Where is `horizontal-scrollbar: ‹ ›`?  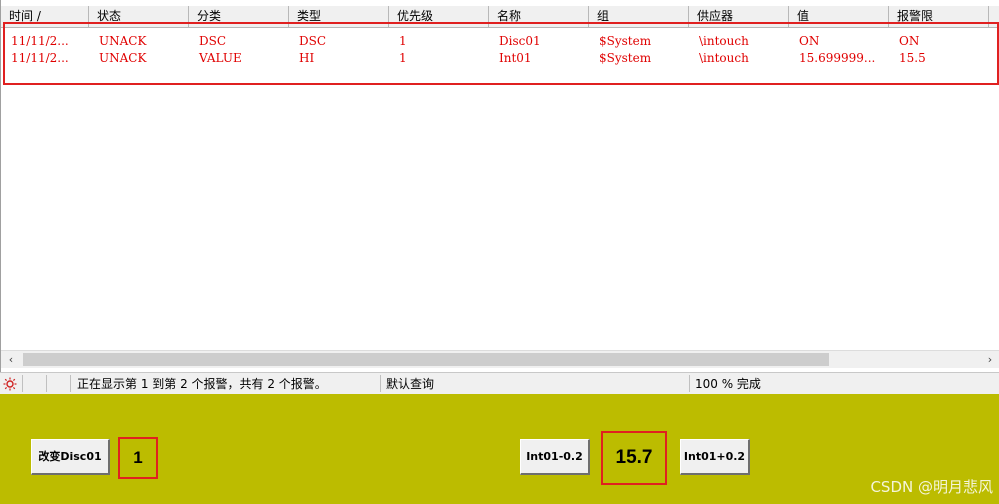 horizontal-scrollbar: ‹ › is located at coordinates (500, 359).